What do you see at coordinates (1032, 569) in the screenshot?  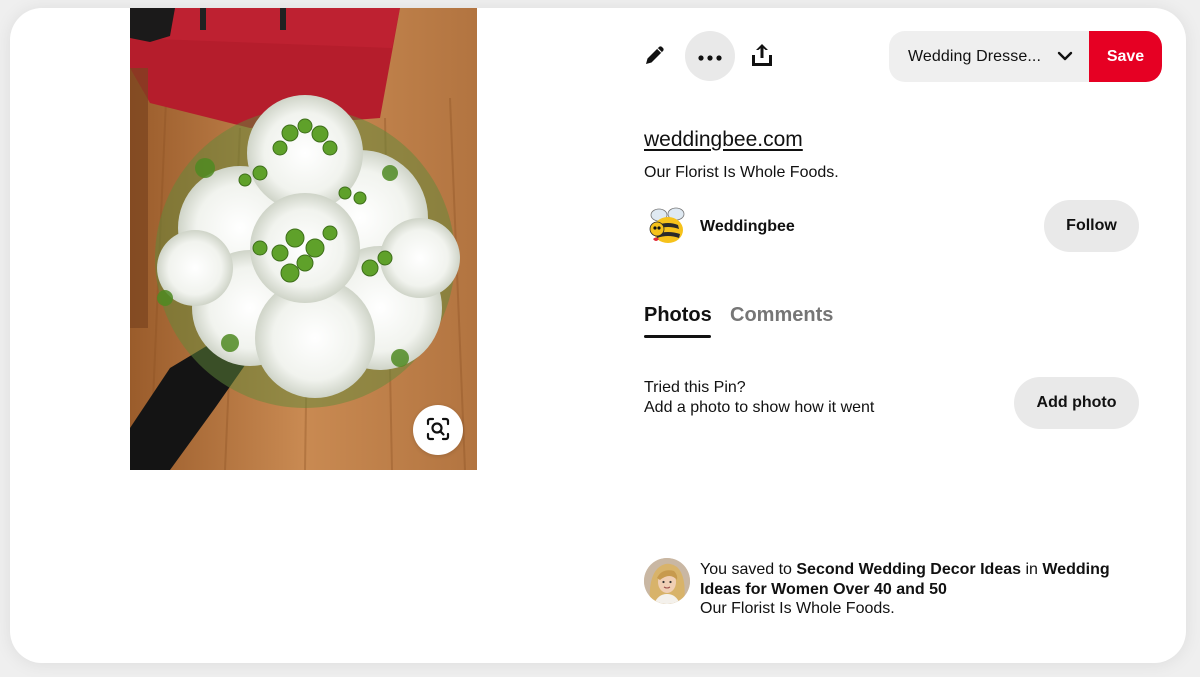 I see `saved-middle: in` at bounding box center [1032, 569].